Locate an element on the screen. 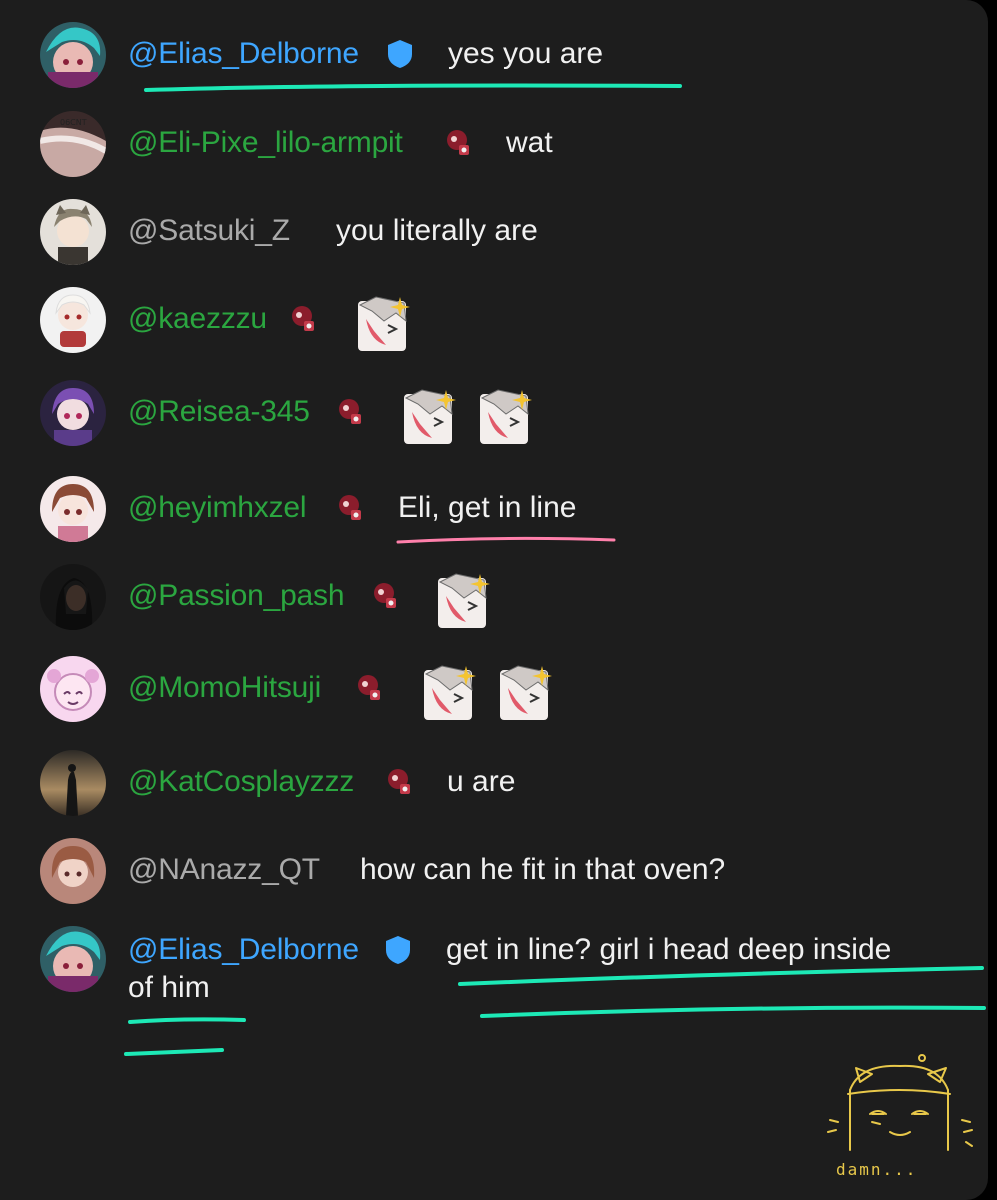  comment-row: @Passion_pash is located at coordinates (510, 597).